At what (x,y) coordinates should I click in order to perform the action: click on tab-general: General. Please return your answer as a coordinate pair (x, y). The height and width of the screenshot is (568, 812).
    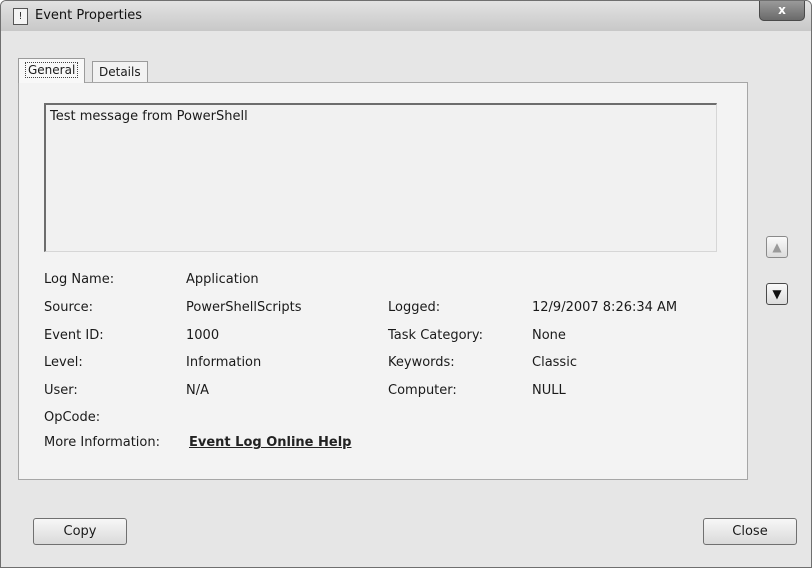
    Looking at the image, I should click on (52, 70).